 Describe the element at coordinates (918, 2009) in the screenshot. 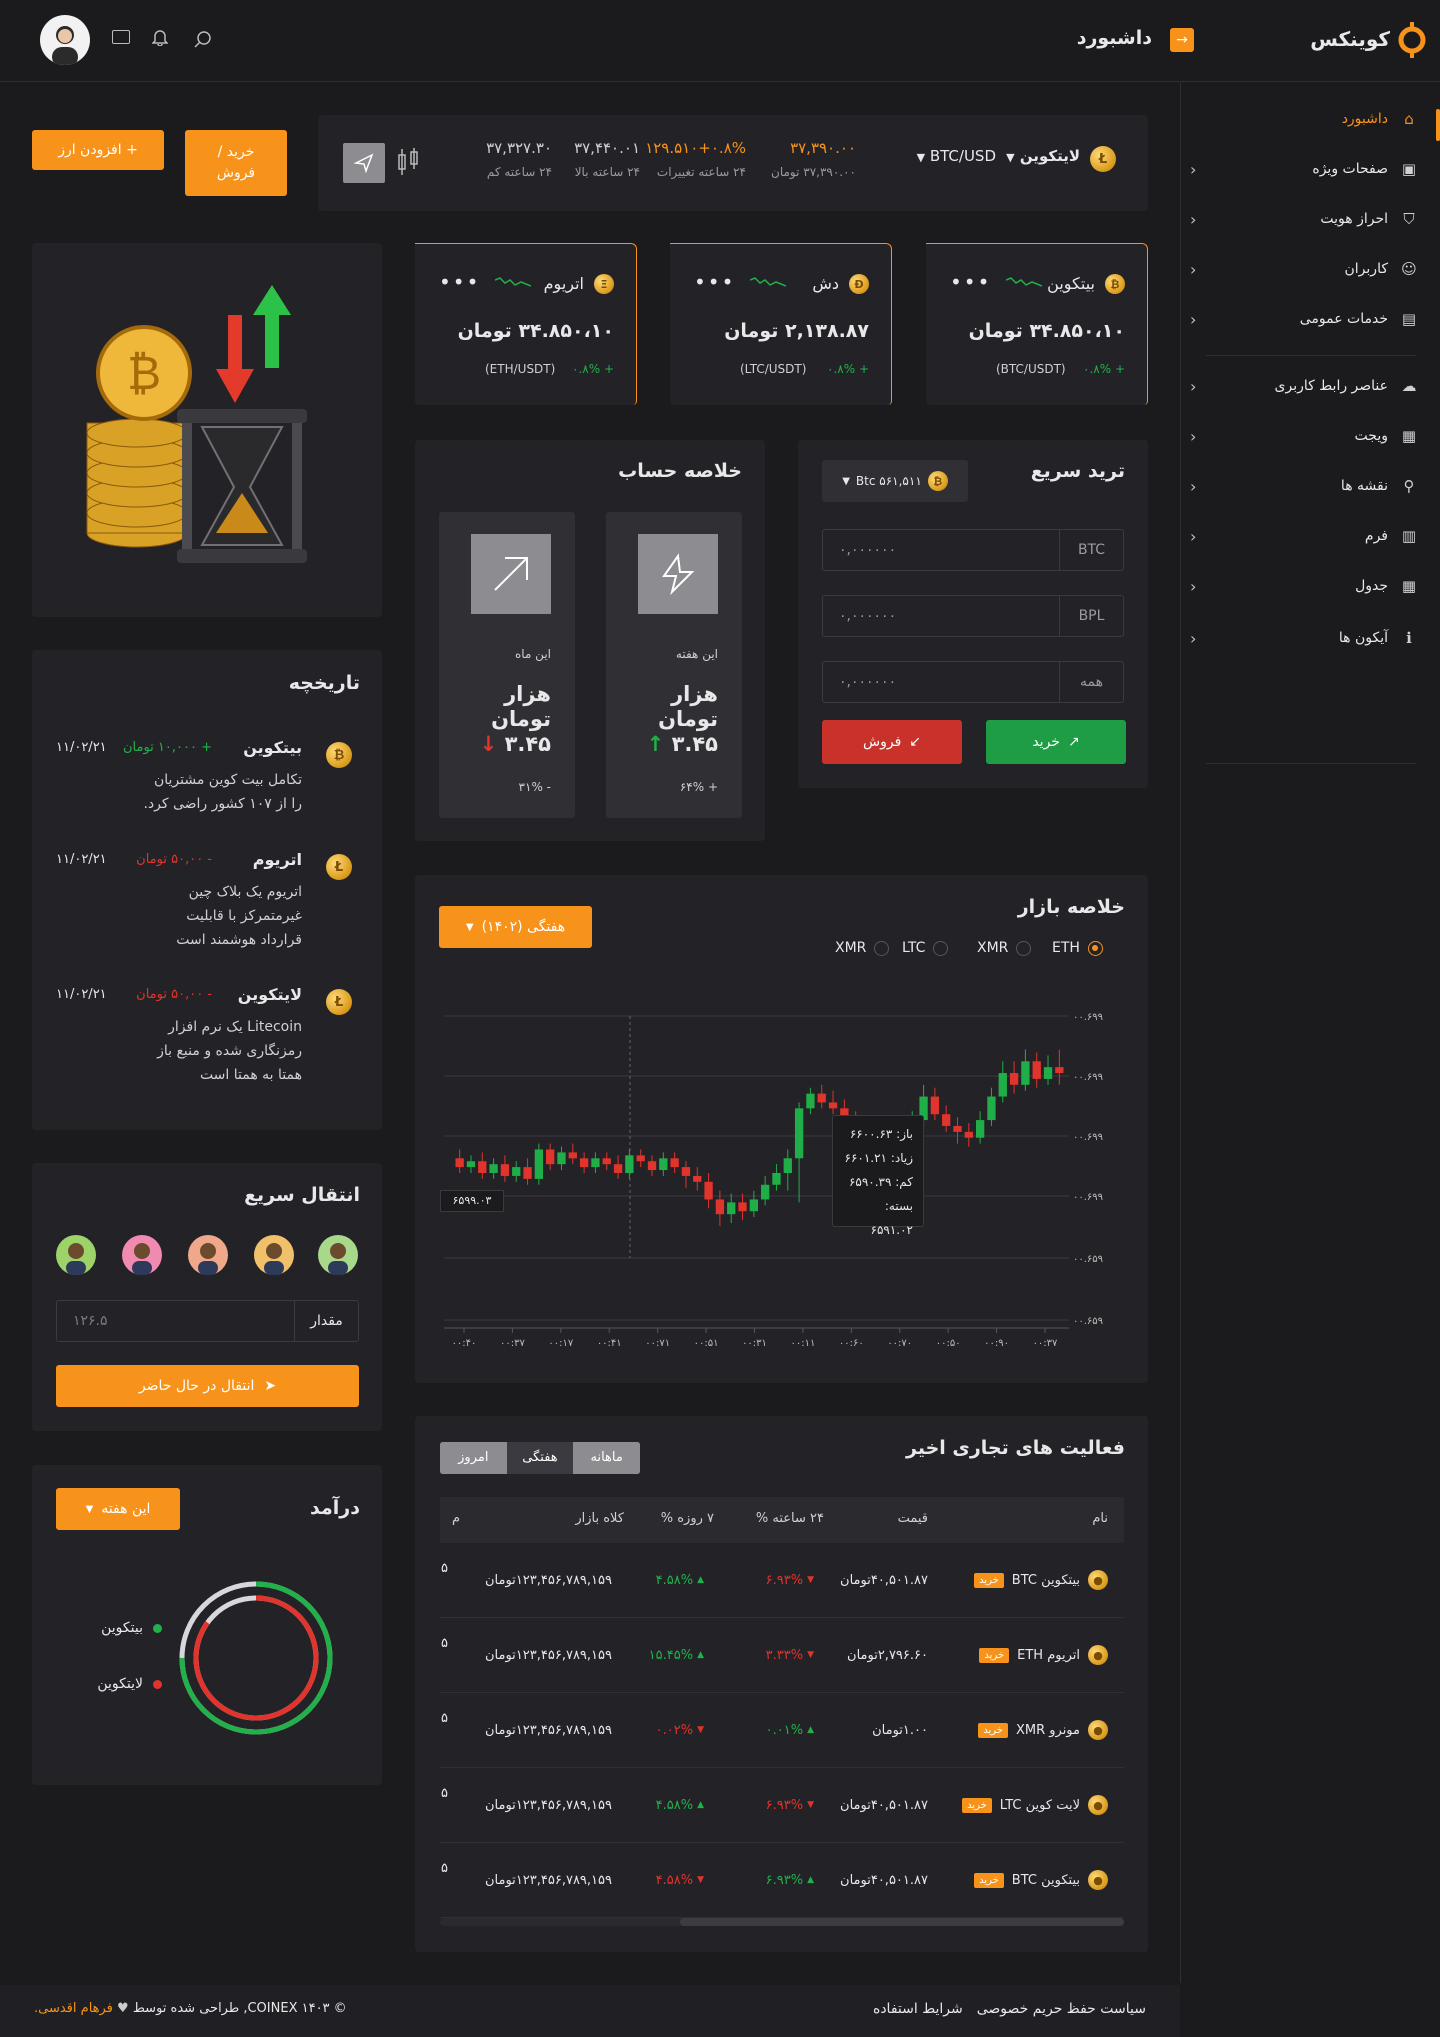

I see `terms-link: شرایط استفاده` at that location.